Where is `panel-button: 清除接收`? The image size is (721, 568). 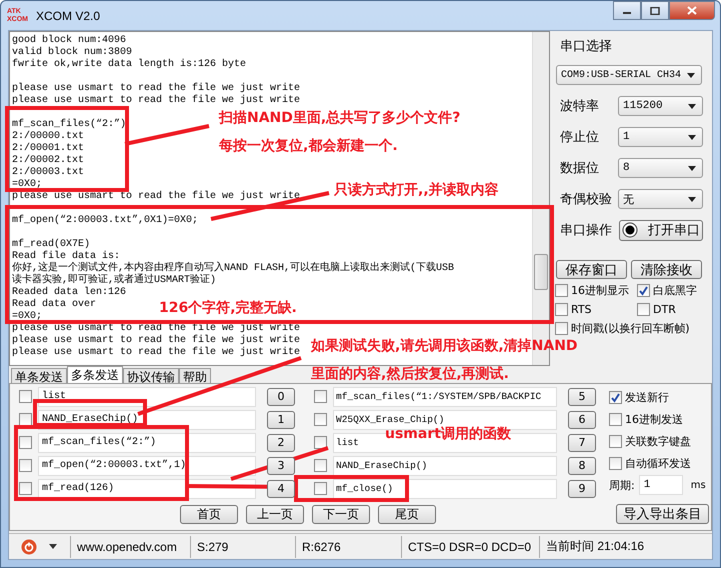 panel-button: 清除接收 is located at coordinates (666, 269).